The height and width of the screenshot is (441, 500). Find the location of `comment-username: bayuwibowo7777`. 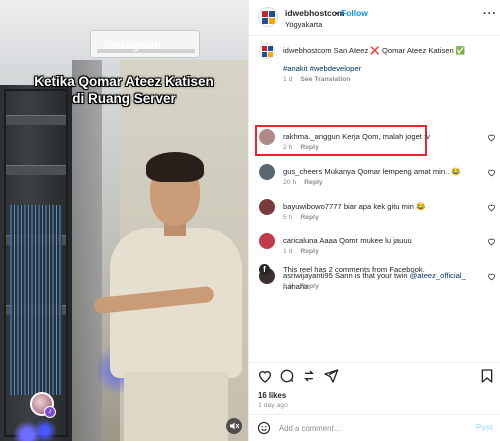

comment-username: bayuwibowo7777 is located at coordinates (312, 206).